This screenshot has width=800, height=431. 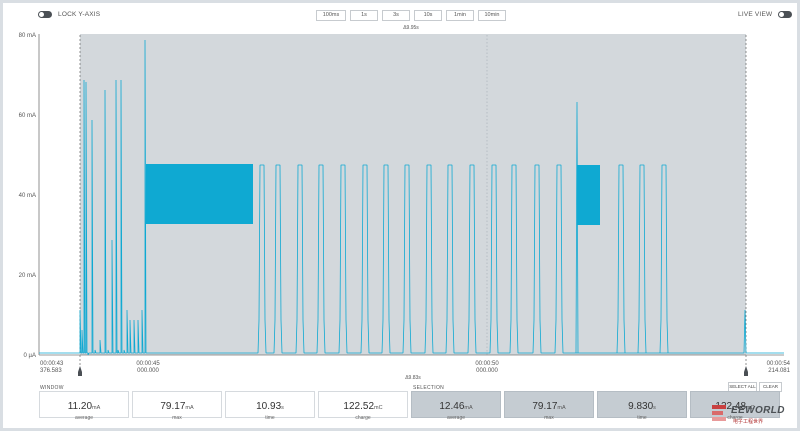 What do you see at coordinates (411, 28) in the screenshot?
I see `window-duration-annotation: Δ9.95s` at bounding box center [411, 28].